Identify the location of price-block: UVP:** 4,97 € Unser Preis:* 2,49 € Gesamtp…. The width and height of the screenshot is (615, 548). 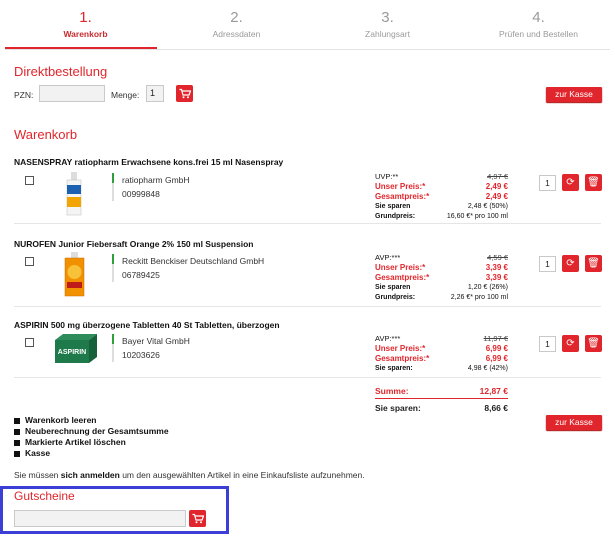
(441, 197).